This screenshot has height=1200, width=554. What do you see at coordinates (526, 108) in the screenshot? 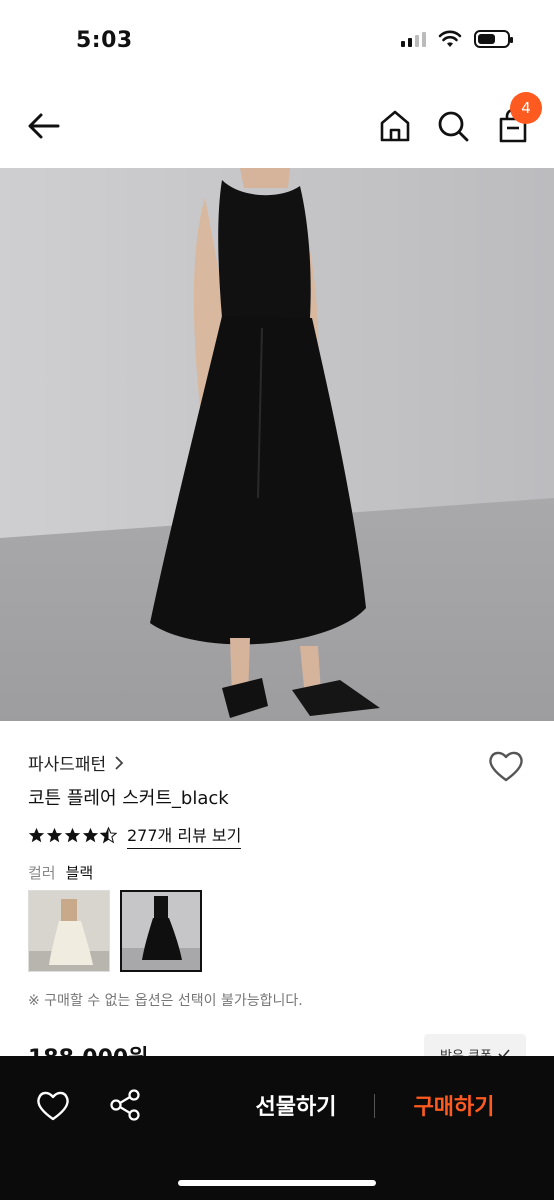
I see `cart-count-badge: 4` at bounding box center [526, 108].